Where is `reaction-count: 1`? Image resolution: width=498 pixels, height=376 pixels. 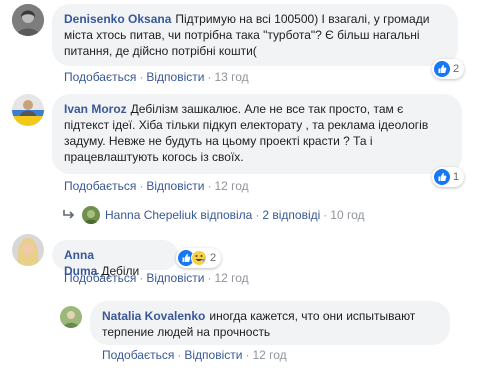 reaction-count: 1 is located at coordinates (456, 177).